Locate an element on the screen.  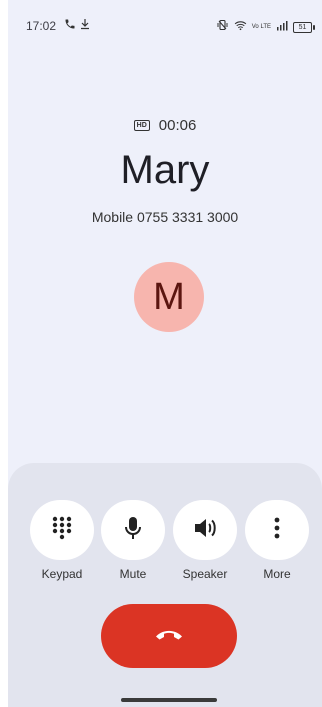
hang-up-icon is located at coordinates (169, 636).